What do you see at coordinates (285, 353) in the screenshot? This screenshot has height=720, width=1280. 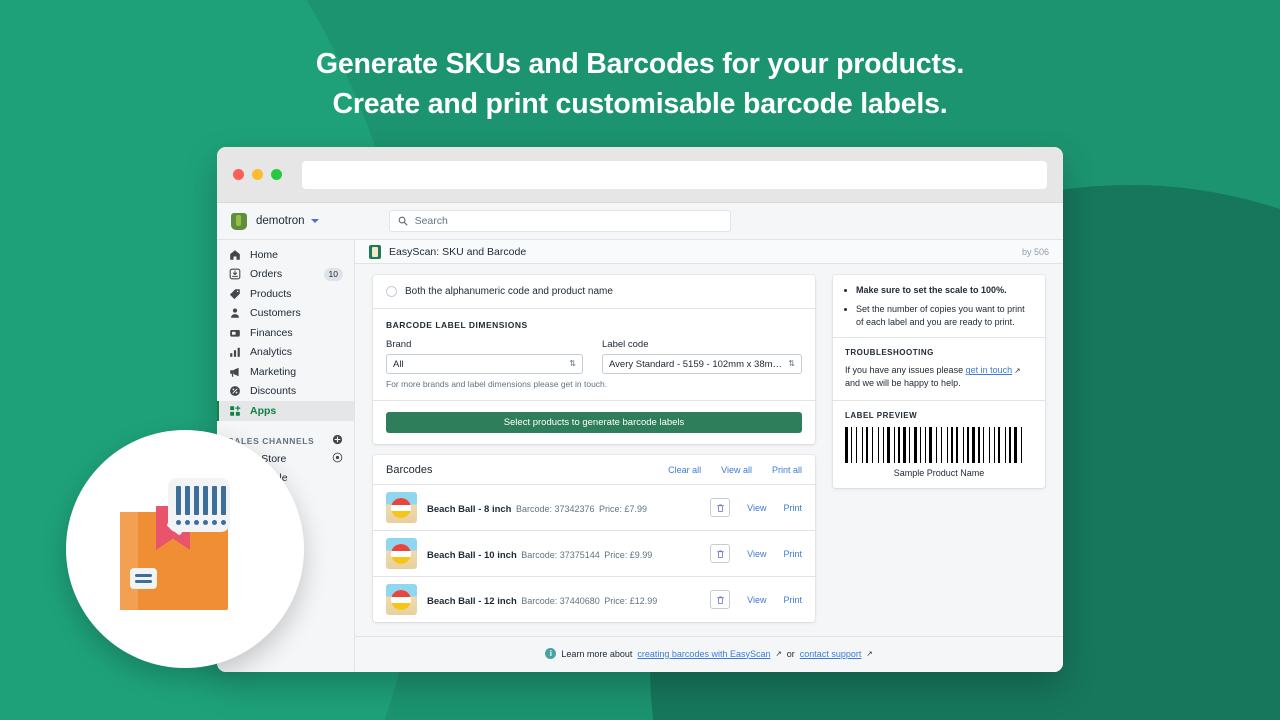 I see `sidebar-item-analytics: Analytics` at bounding box center [285, 353].